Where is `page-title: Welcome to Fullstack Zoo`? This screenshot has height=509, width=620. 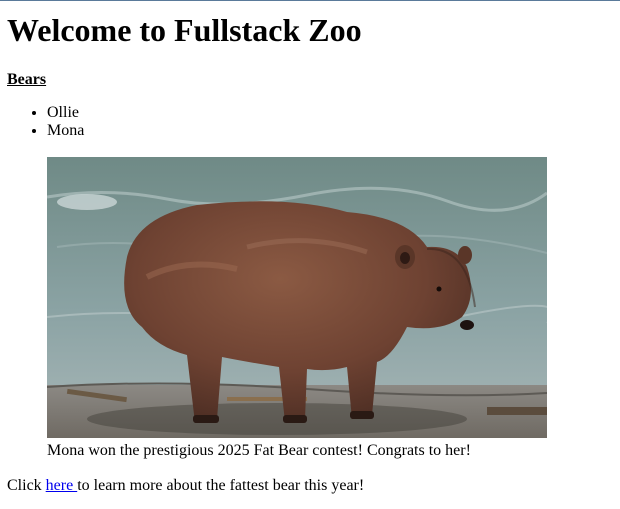
page-title: Welcome to Fullstack Zoo is located at coordinates (184, 30).